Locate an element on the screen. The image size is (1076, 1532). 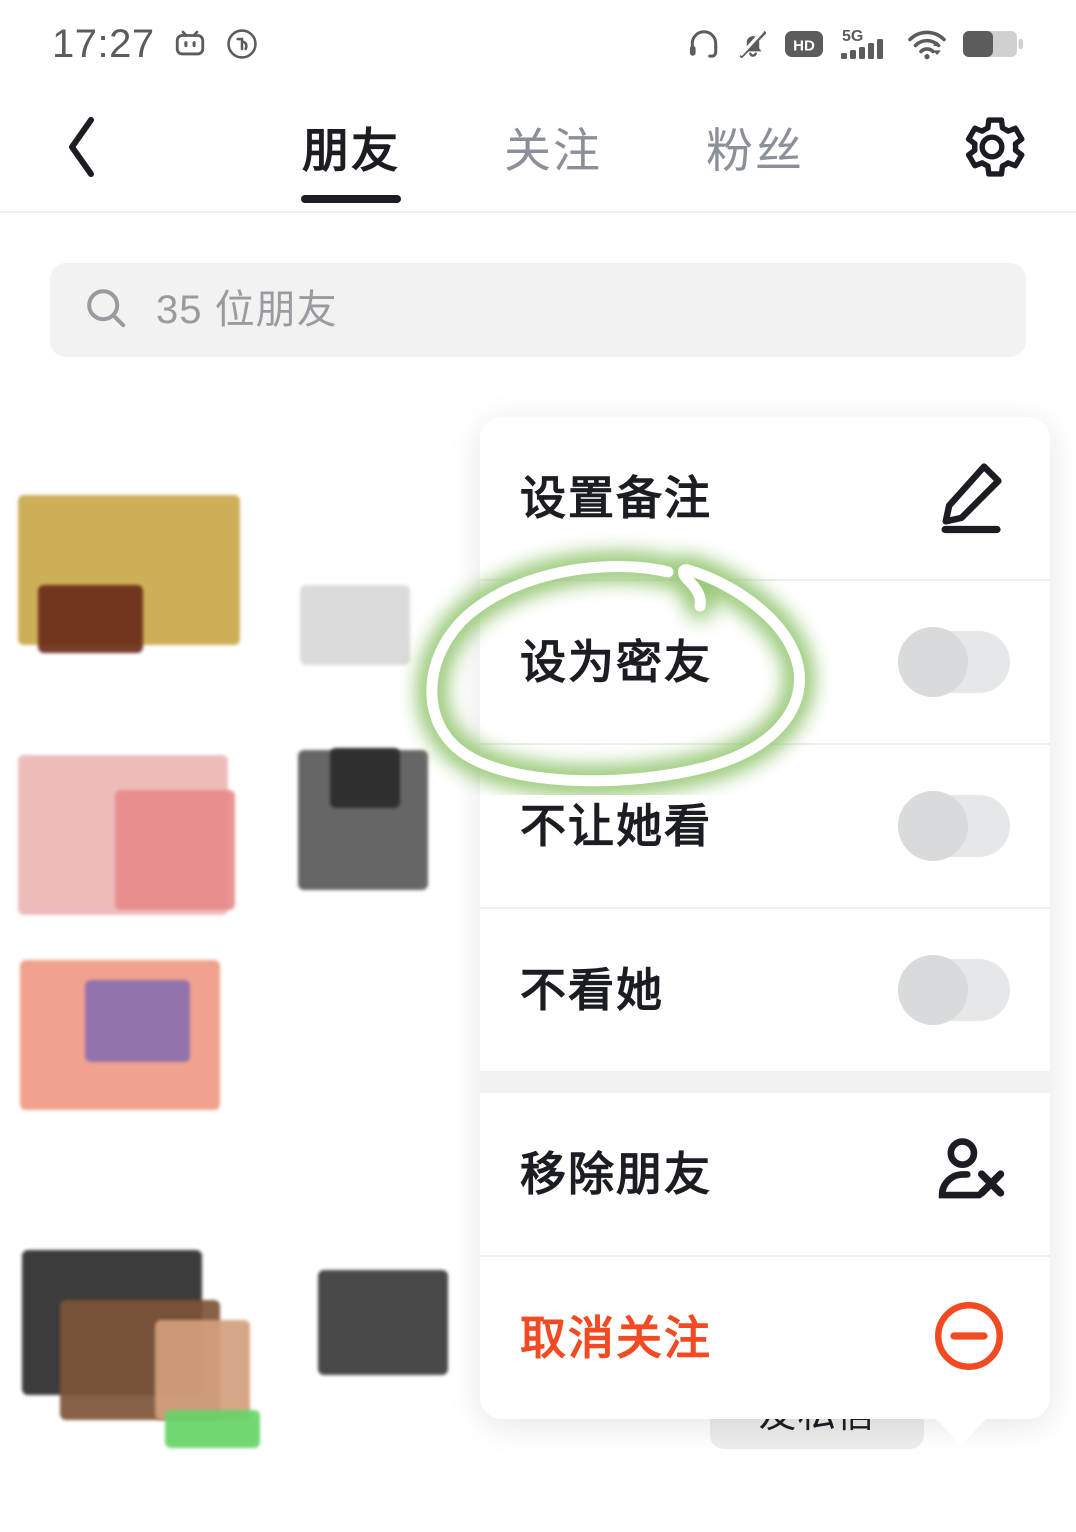
mute-her-toggle is located at coordinates (954, 990).